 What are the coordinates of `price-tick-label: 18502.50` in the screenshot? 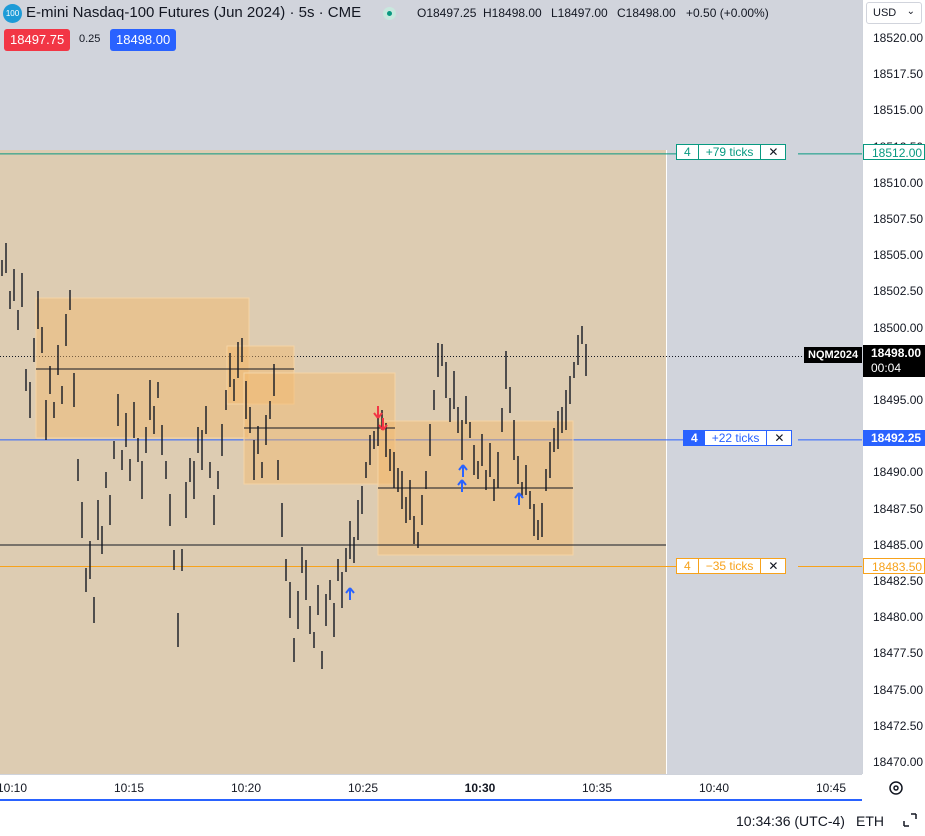 It's located at (898, 291).